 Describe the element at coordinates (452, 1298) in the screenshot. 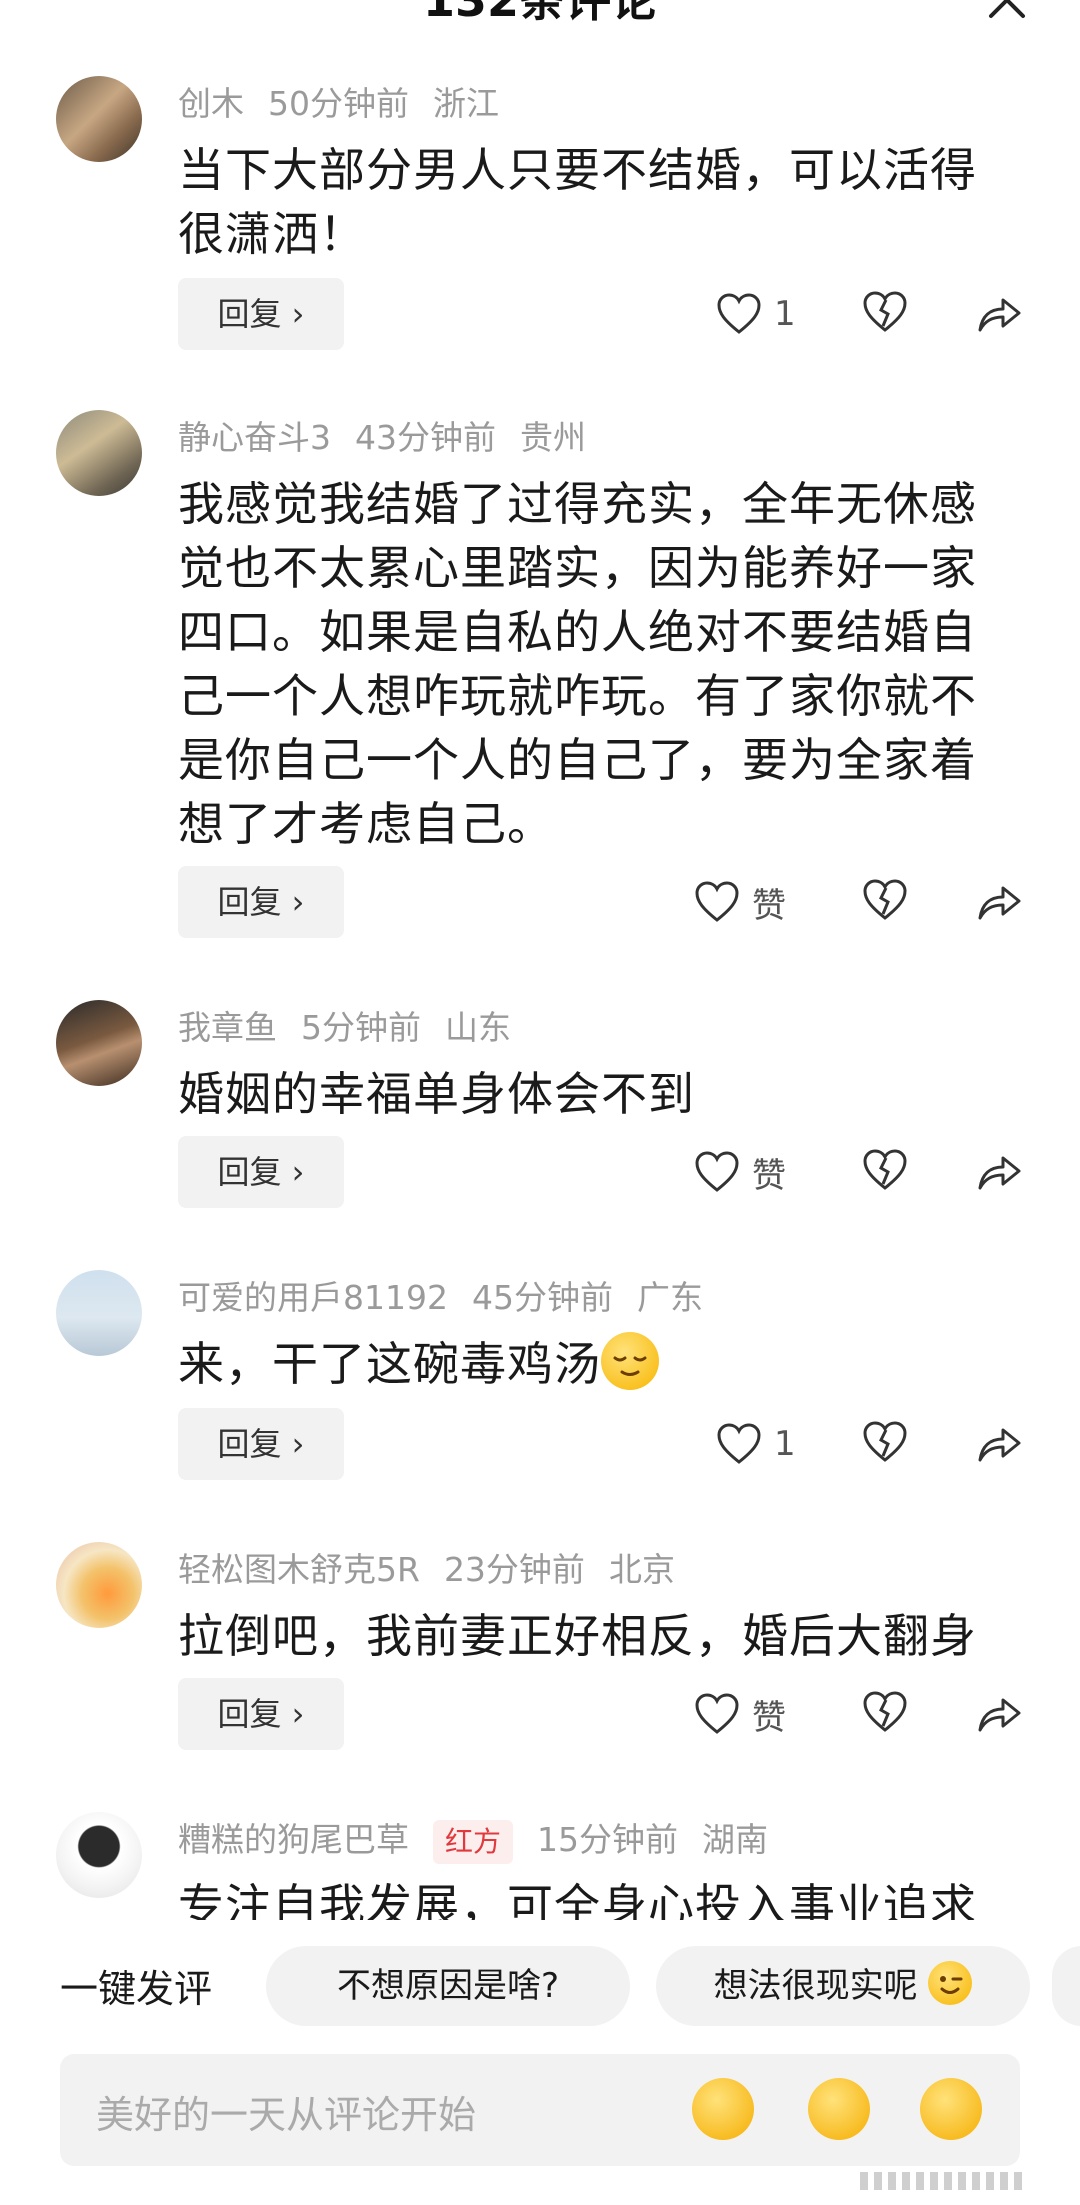

I see `comment-meta: 可爱的用戶81192 45分钟前 广东` at that location.